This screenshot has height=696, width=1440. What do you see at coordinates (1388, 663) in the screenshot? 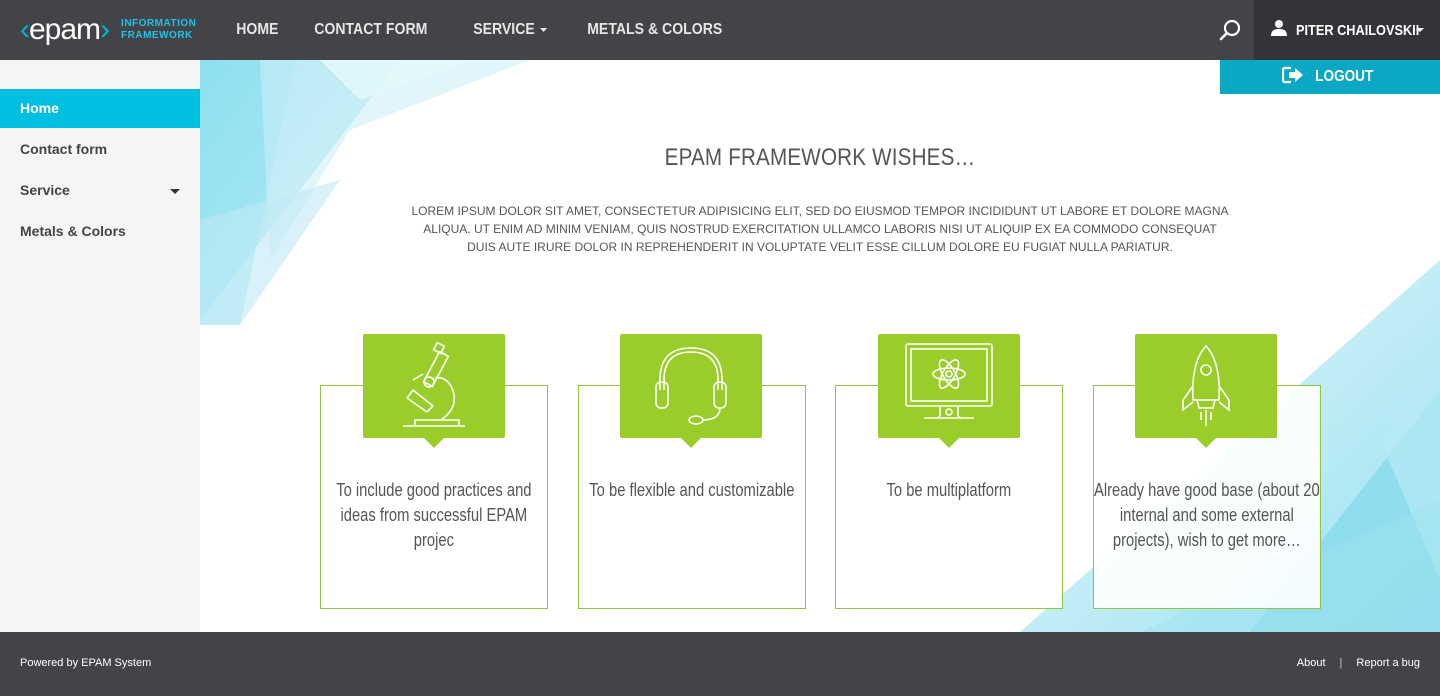
I see `report-bug-link: Report a bug` at bounding box center [1388, 663].